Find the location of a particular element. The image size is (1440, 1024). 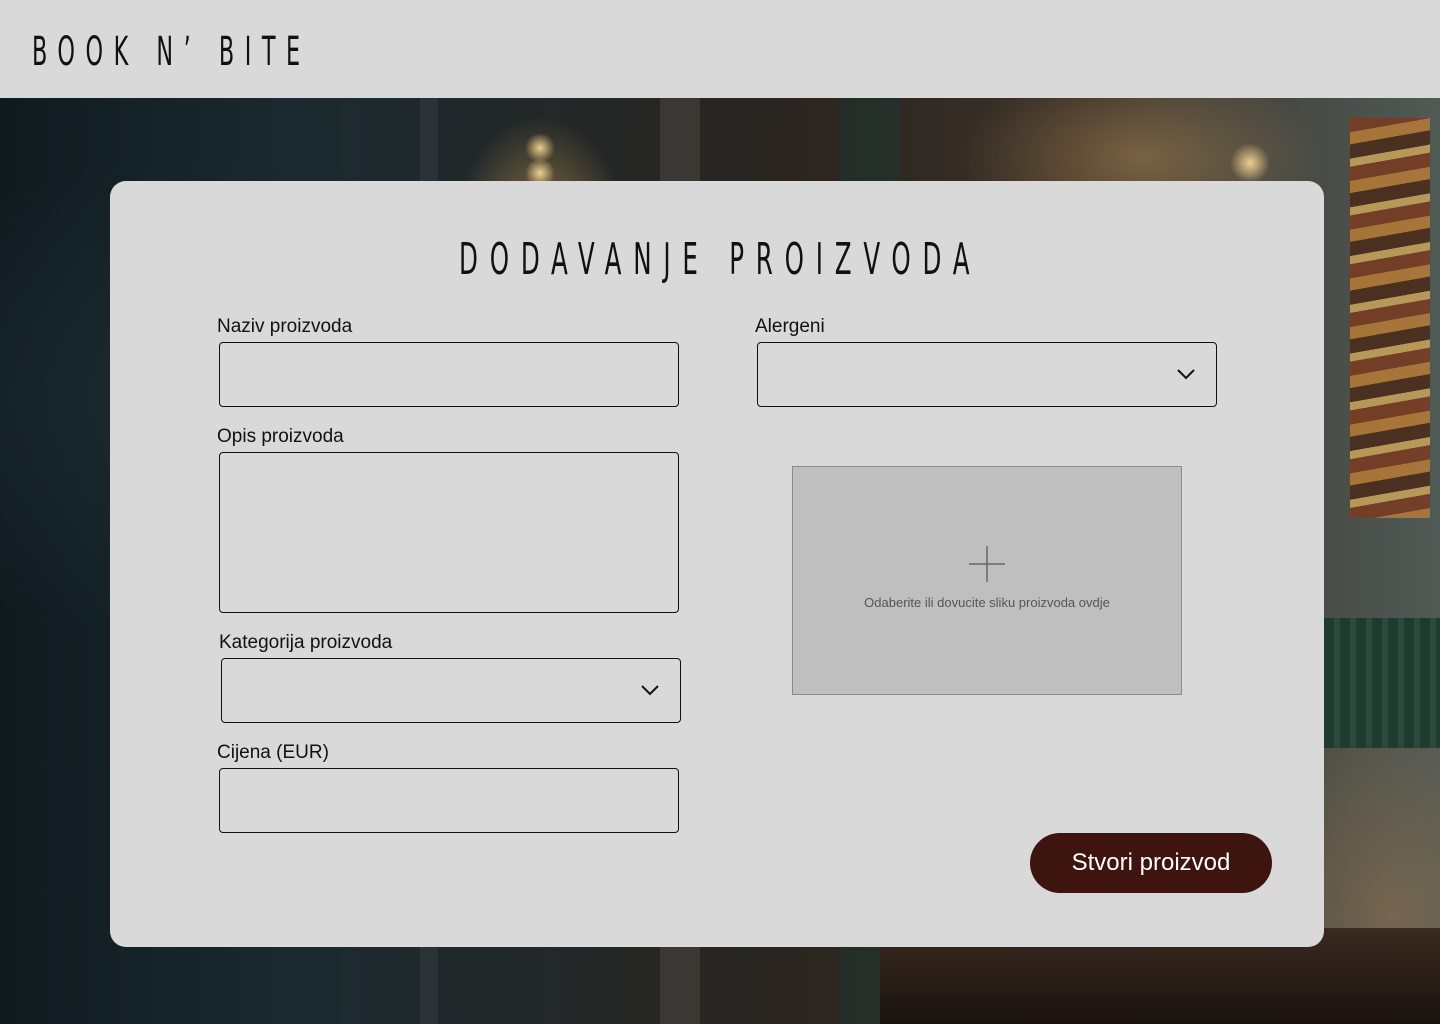

price-label: Cijena (EUR) is located at coordinates (273, 752).